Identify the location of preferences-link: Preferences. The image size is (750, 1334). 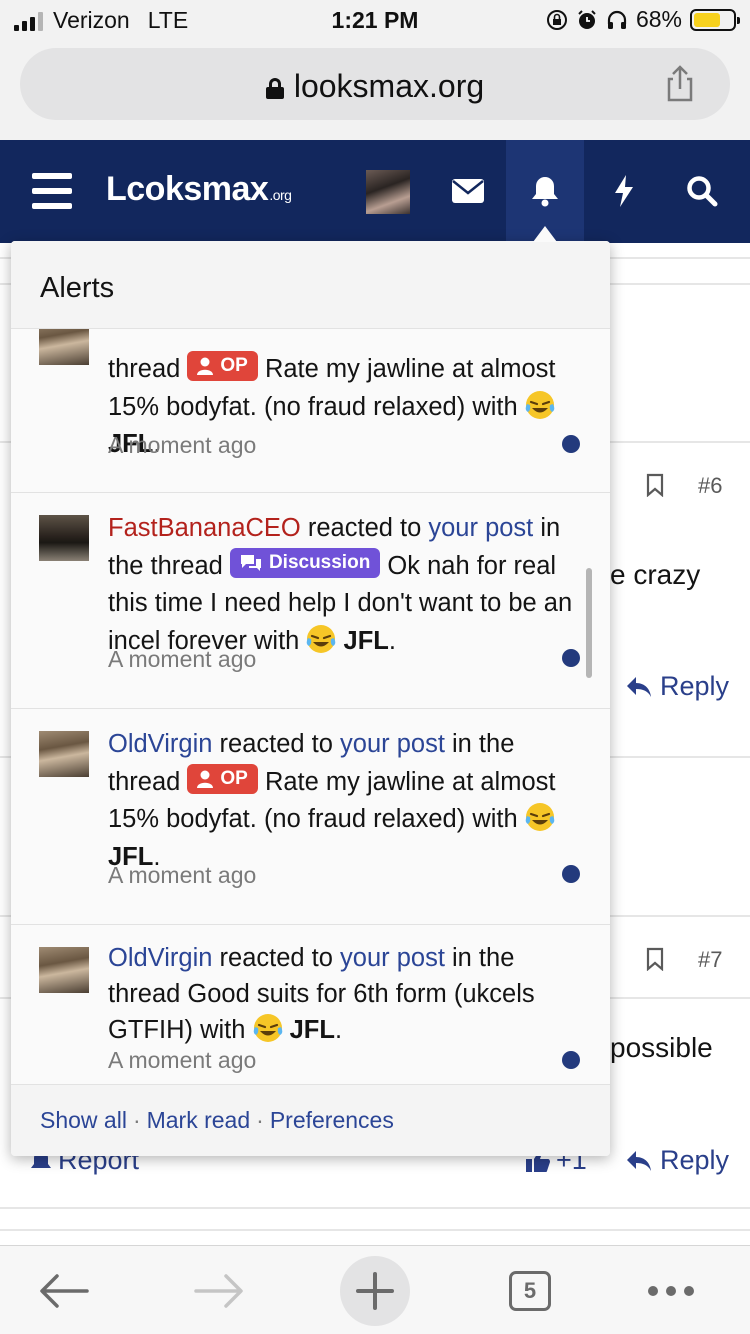
(332, 1120).